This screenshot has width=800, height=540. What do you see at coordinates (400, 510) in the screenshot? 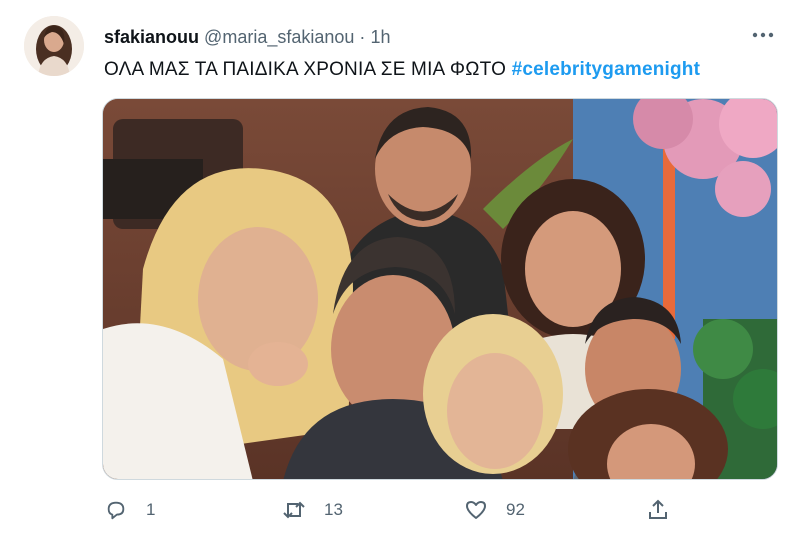
I see `tweet-actions: 1 13 92` at bounding box center [400, 510].